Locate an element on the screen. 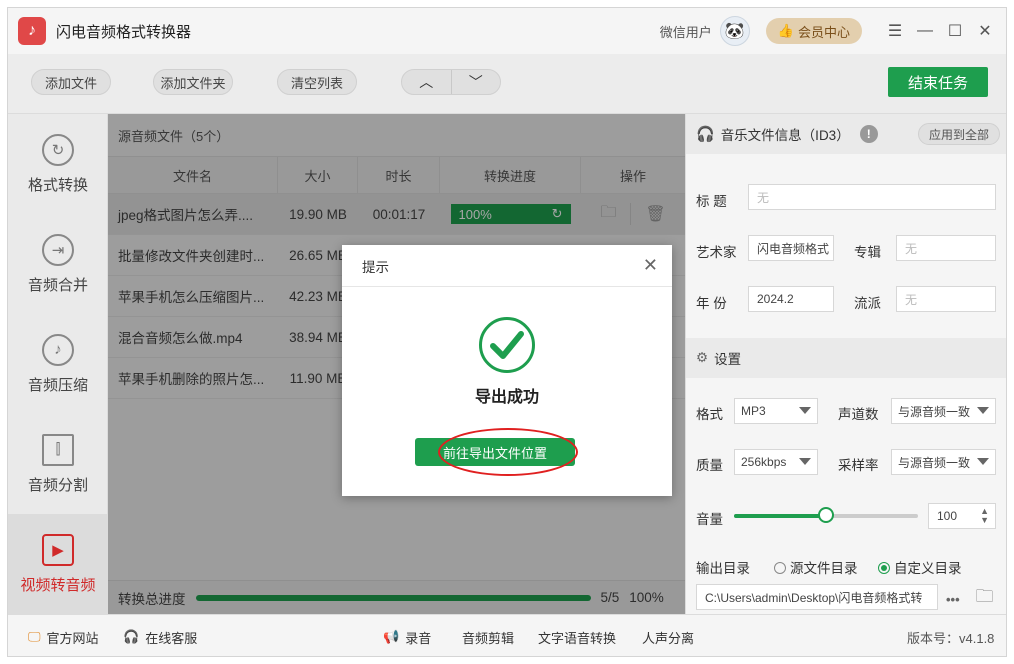 This screenshot has height=664, width=1014. radio-custom-label: 自定义目录 is located at coordinates (928, 568).